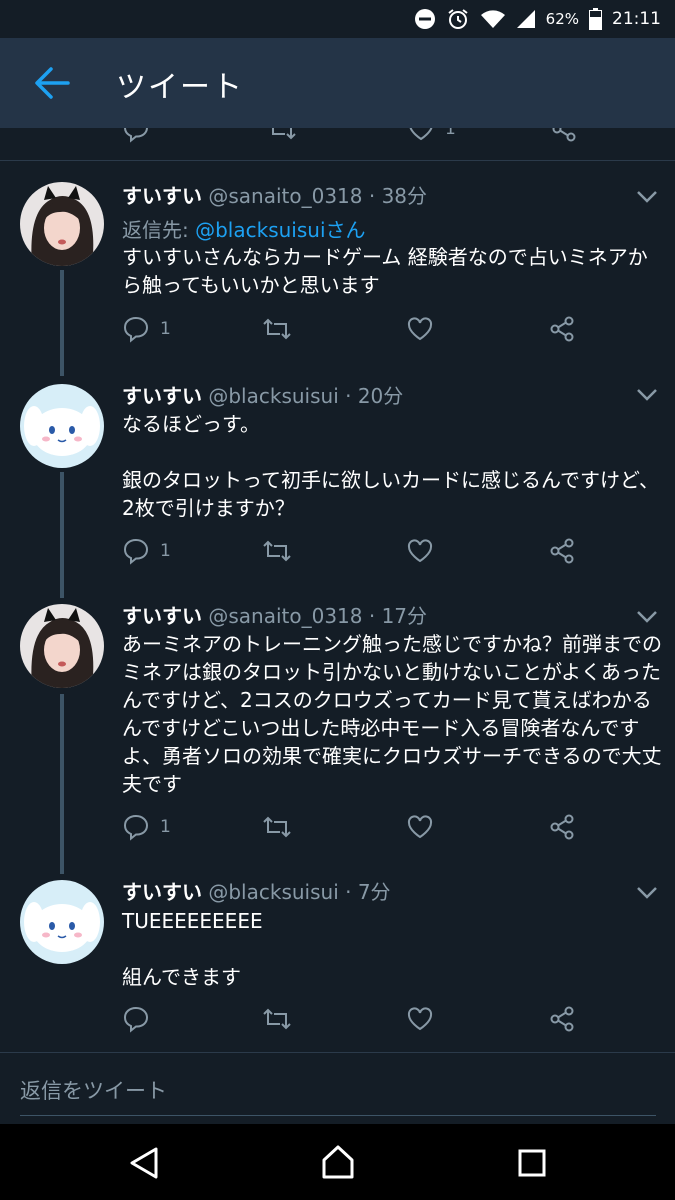 Image resolution: width=675 pixels, height=1200 pixels. What do you see at coordinates (380, 396) in the screenshot?
I see `timestamp: 20分` at bounding box center [380, 396].